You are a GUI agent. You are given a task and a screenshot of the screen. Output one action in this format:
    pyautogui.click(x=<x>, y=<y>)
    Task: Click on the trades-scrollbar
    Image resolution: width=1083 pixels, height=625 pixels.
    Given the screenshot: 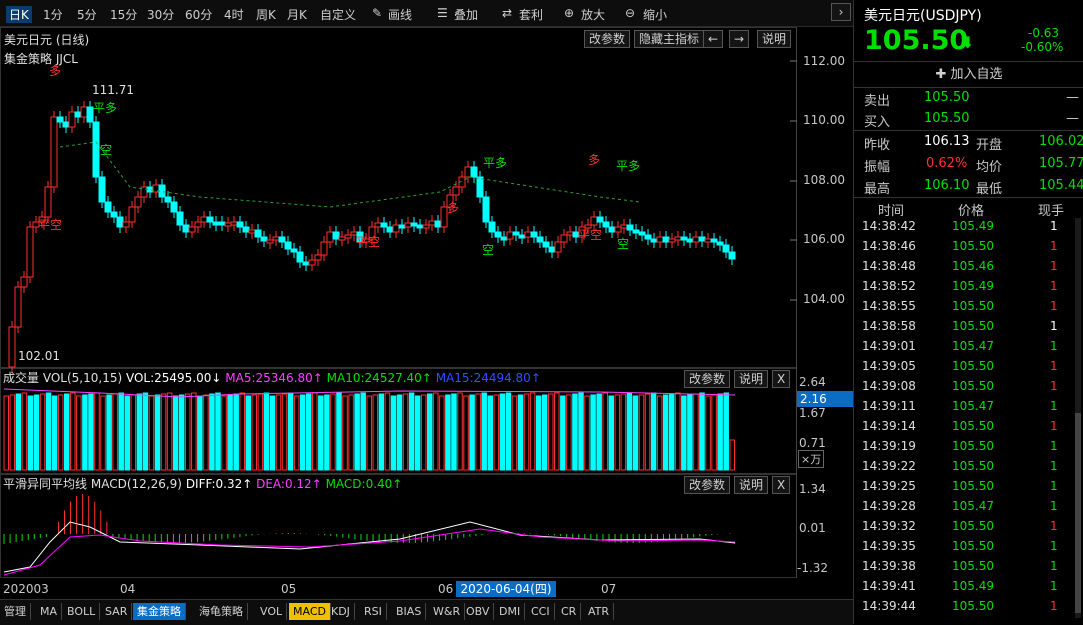 What is the action you would take?
    pyautogui.click(x=1078, y=418)
    